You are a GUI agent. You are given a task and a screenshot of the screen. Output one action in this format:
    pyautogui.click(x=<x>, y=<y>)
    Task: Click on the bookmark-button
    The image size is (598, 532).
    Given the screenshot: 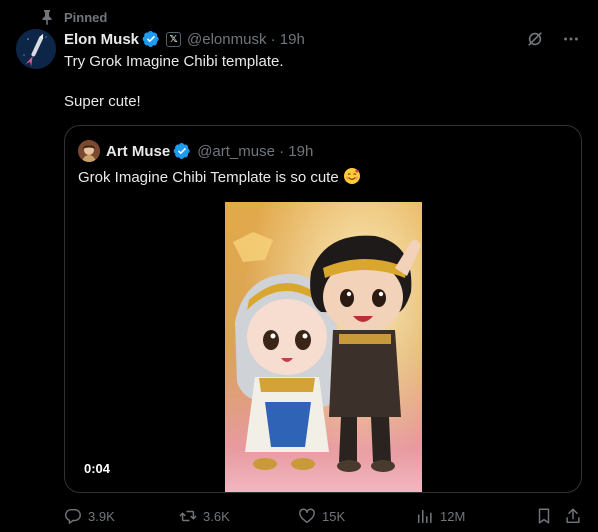 What is the action you would take?
    pyautogui.click(x=547, y=516)
    